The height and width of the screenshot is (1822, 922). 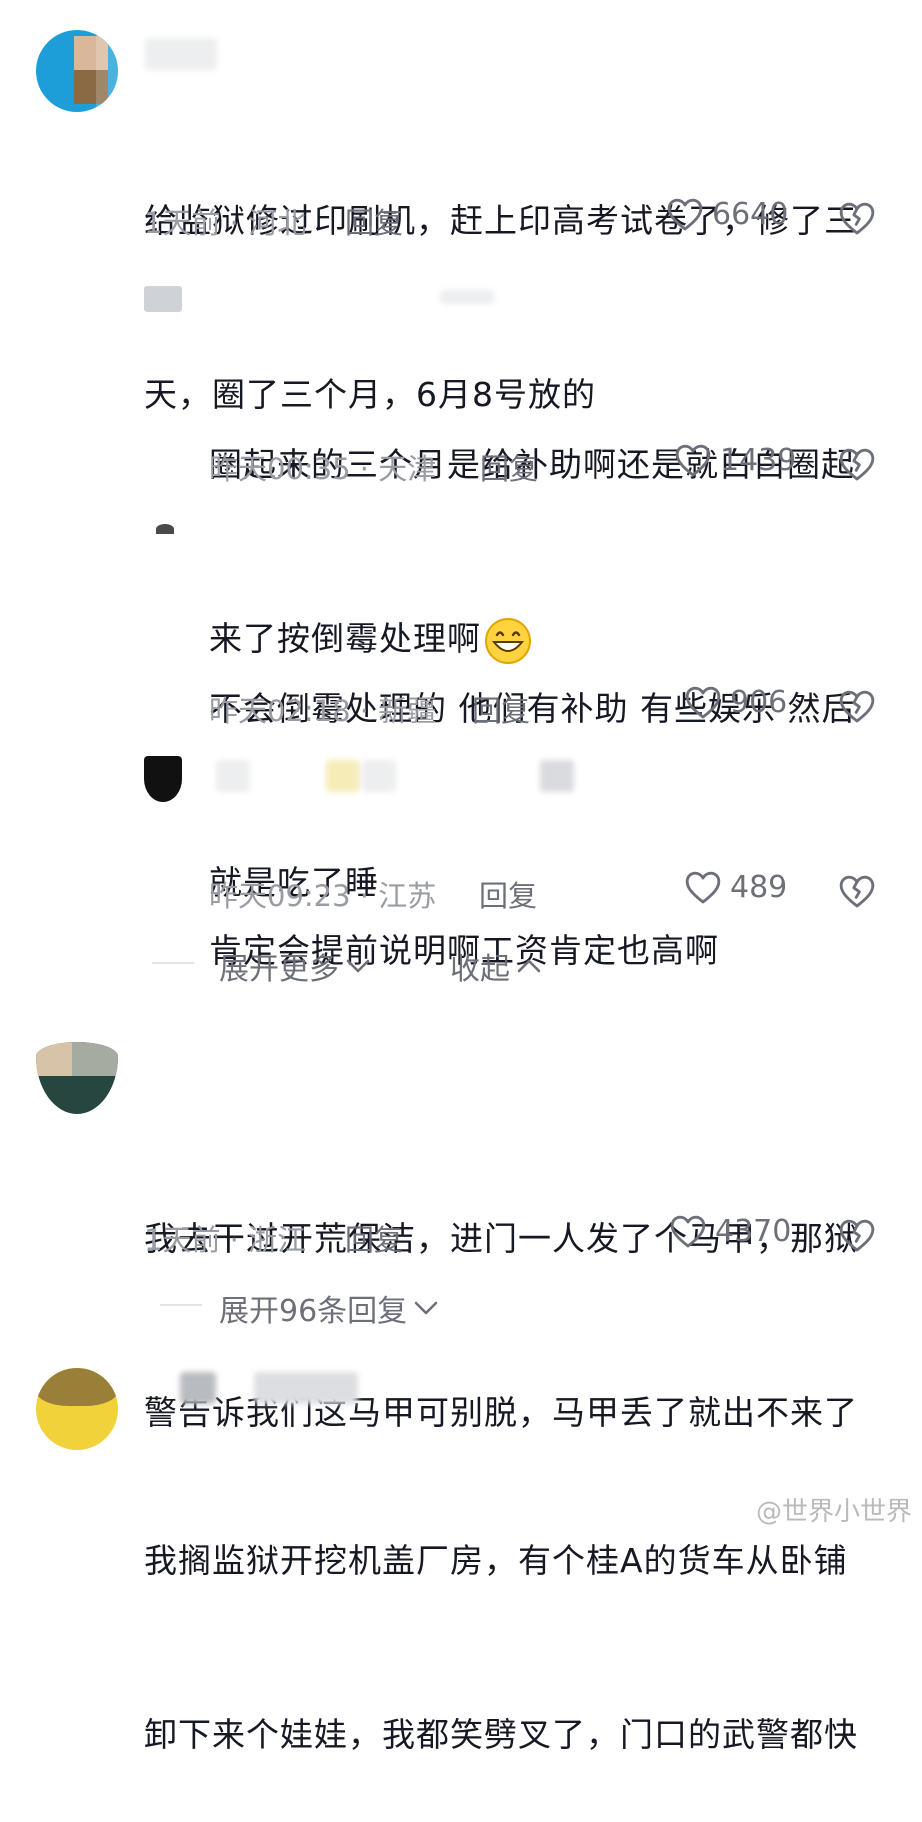 I want to click on expand-more-button: 展开更多, so click(x=295, y=966).